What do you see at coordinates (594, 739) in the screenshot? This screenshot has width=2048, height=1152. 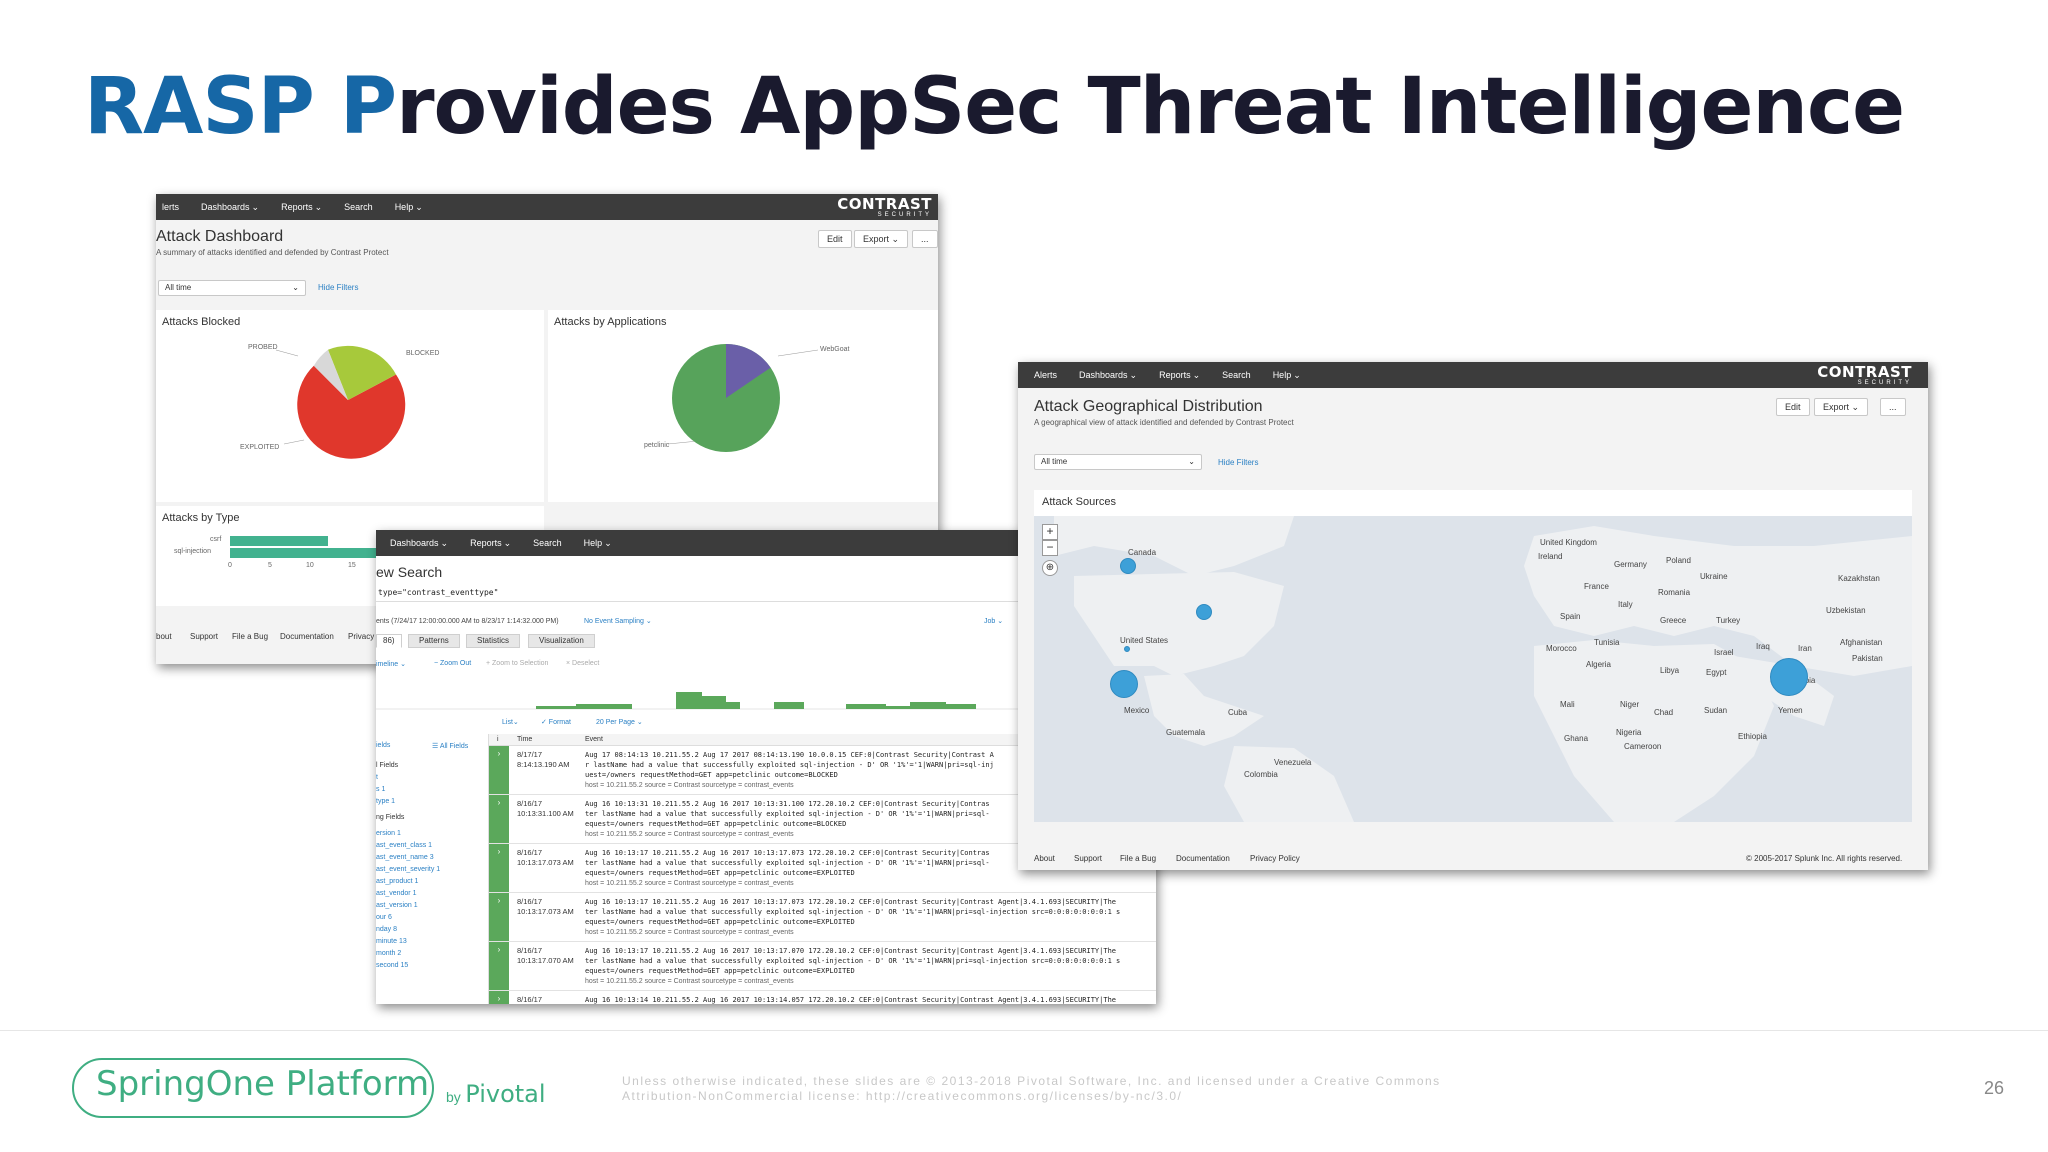 I see `col-event: Event` at bounding box center [594, 739].